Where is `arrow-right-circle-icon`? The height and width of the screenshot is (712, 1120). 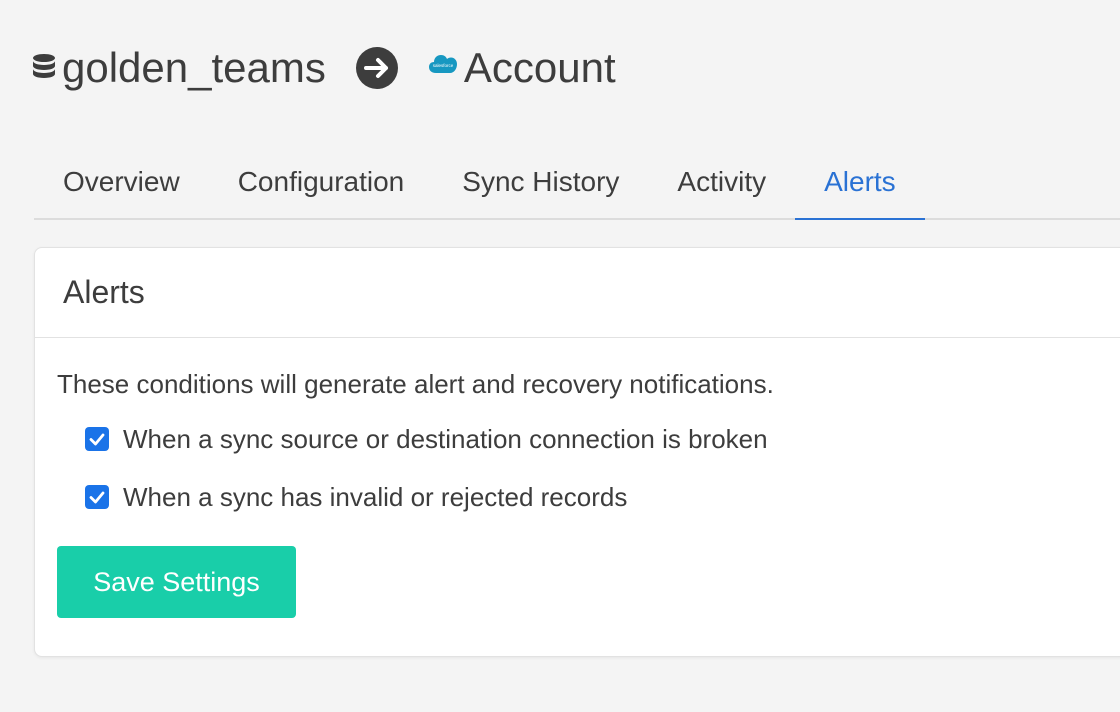
arrow-right-circle-icon is located at coordinates (376, 68).